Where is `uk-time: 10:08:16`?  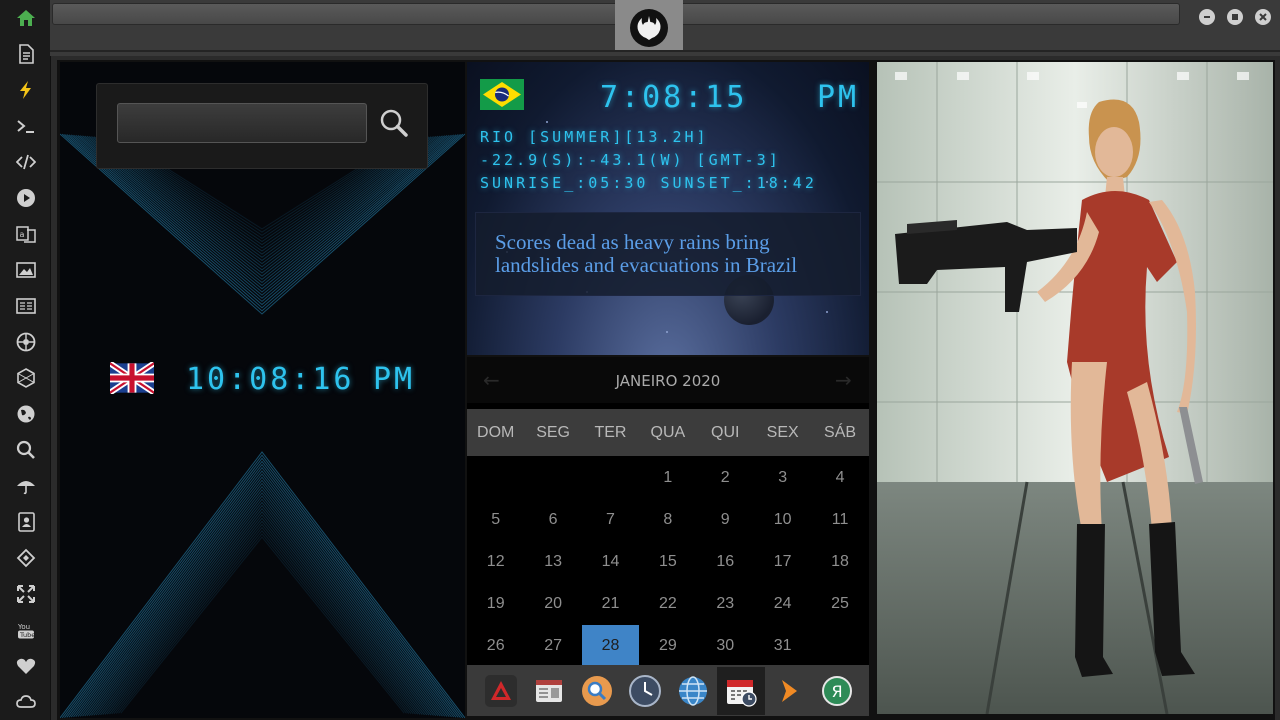
uk-time: 10:08:16 is located at coordinates (270, 379).